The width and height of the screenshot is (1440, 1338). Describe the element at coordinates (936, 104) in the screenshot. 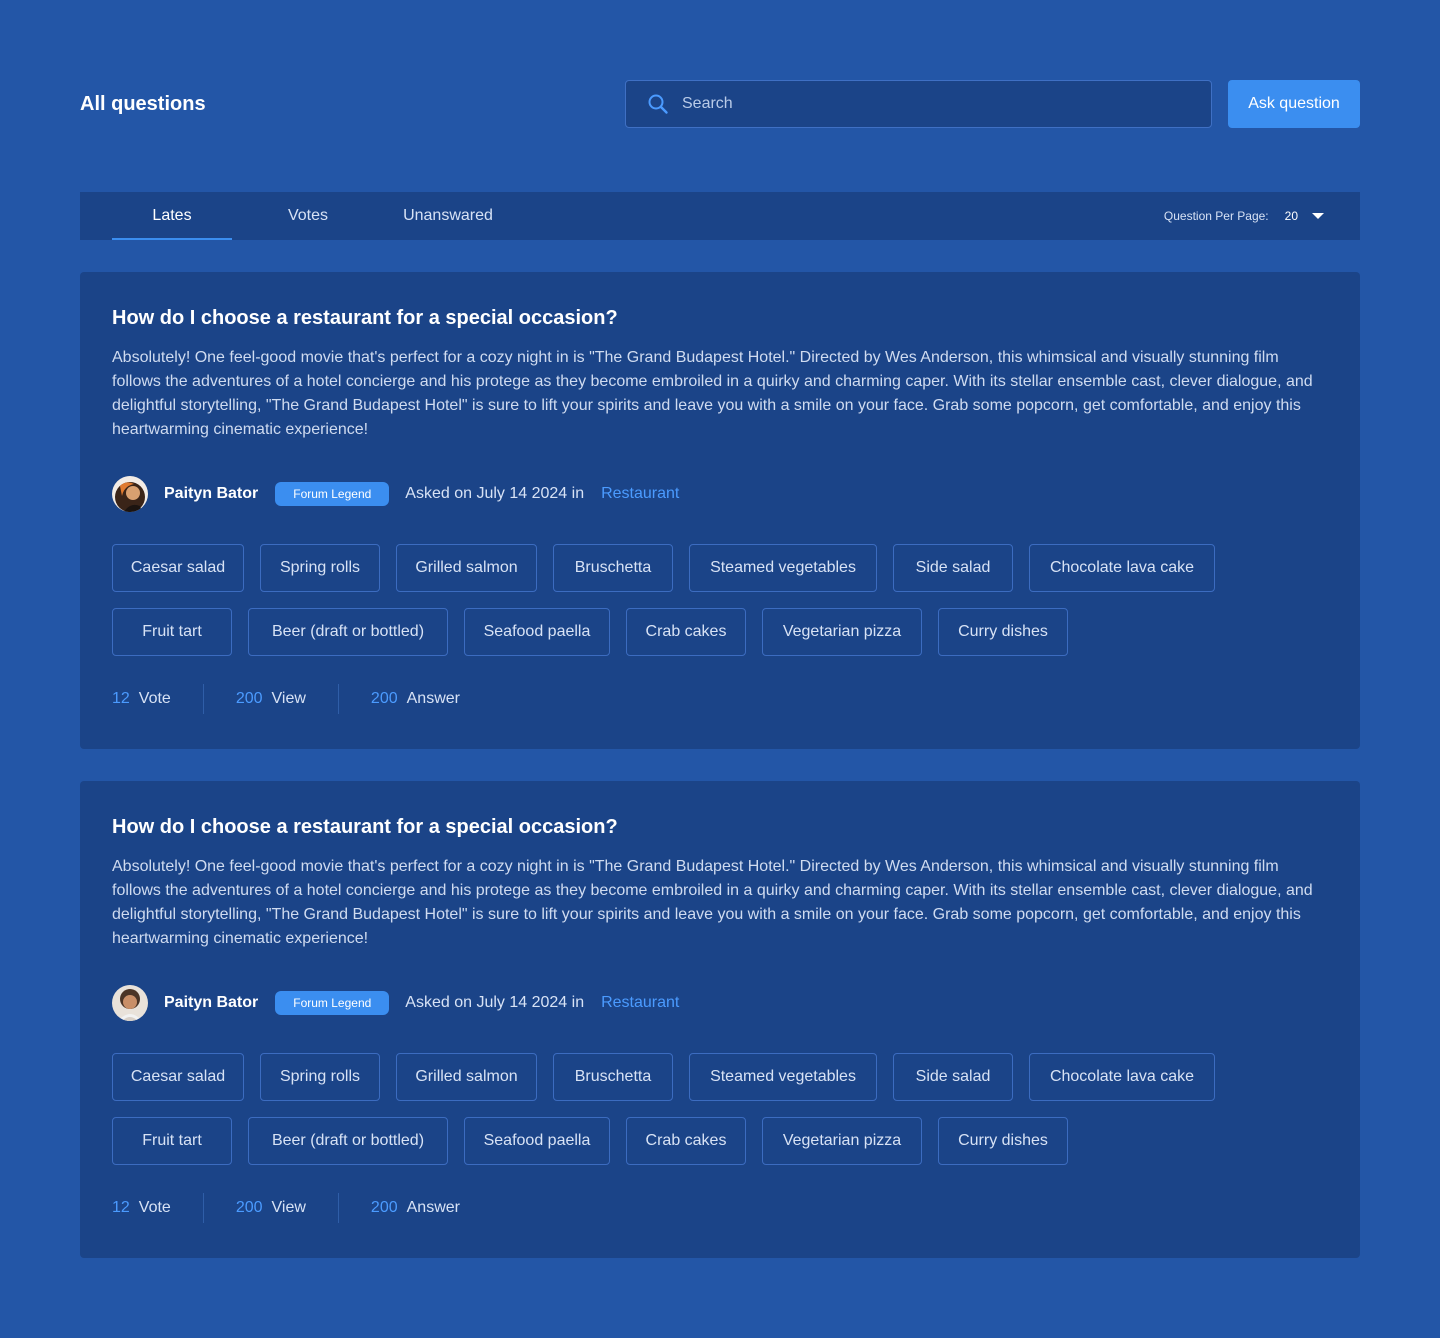

I see `search-input` at that location.